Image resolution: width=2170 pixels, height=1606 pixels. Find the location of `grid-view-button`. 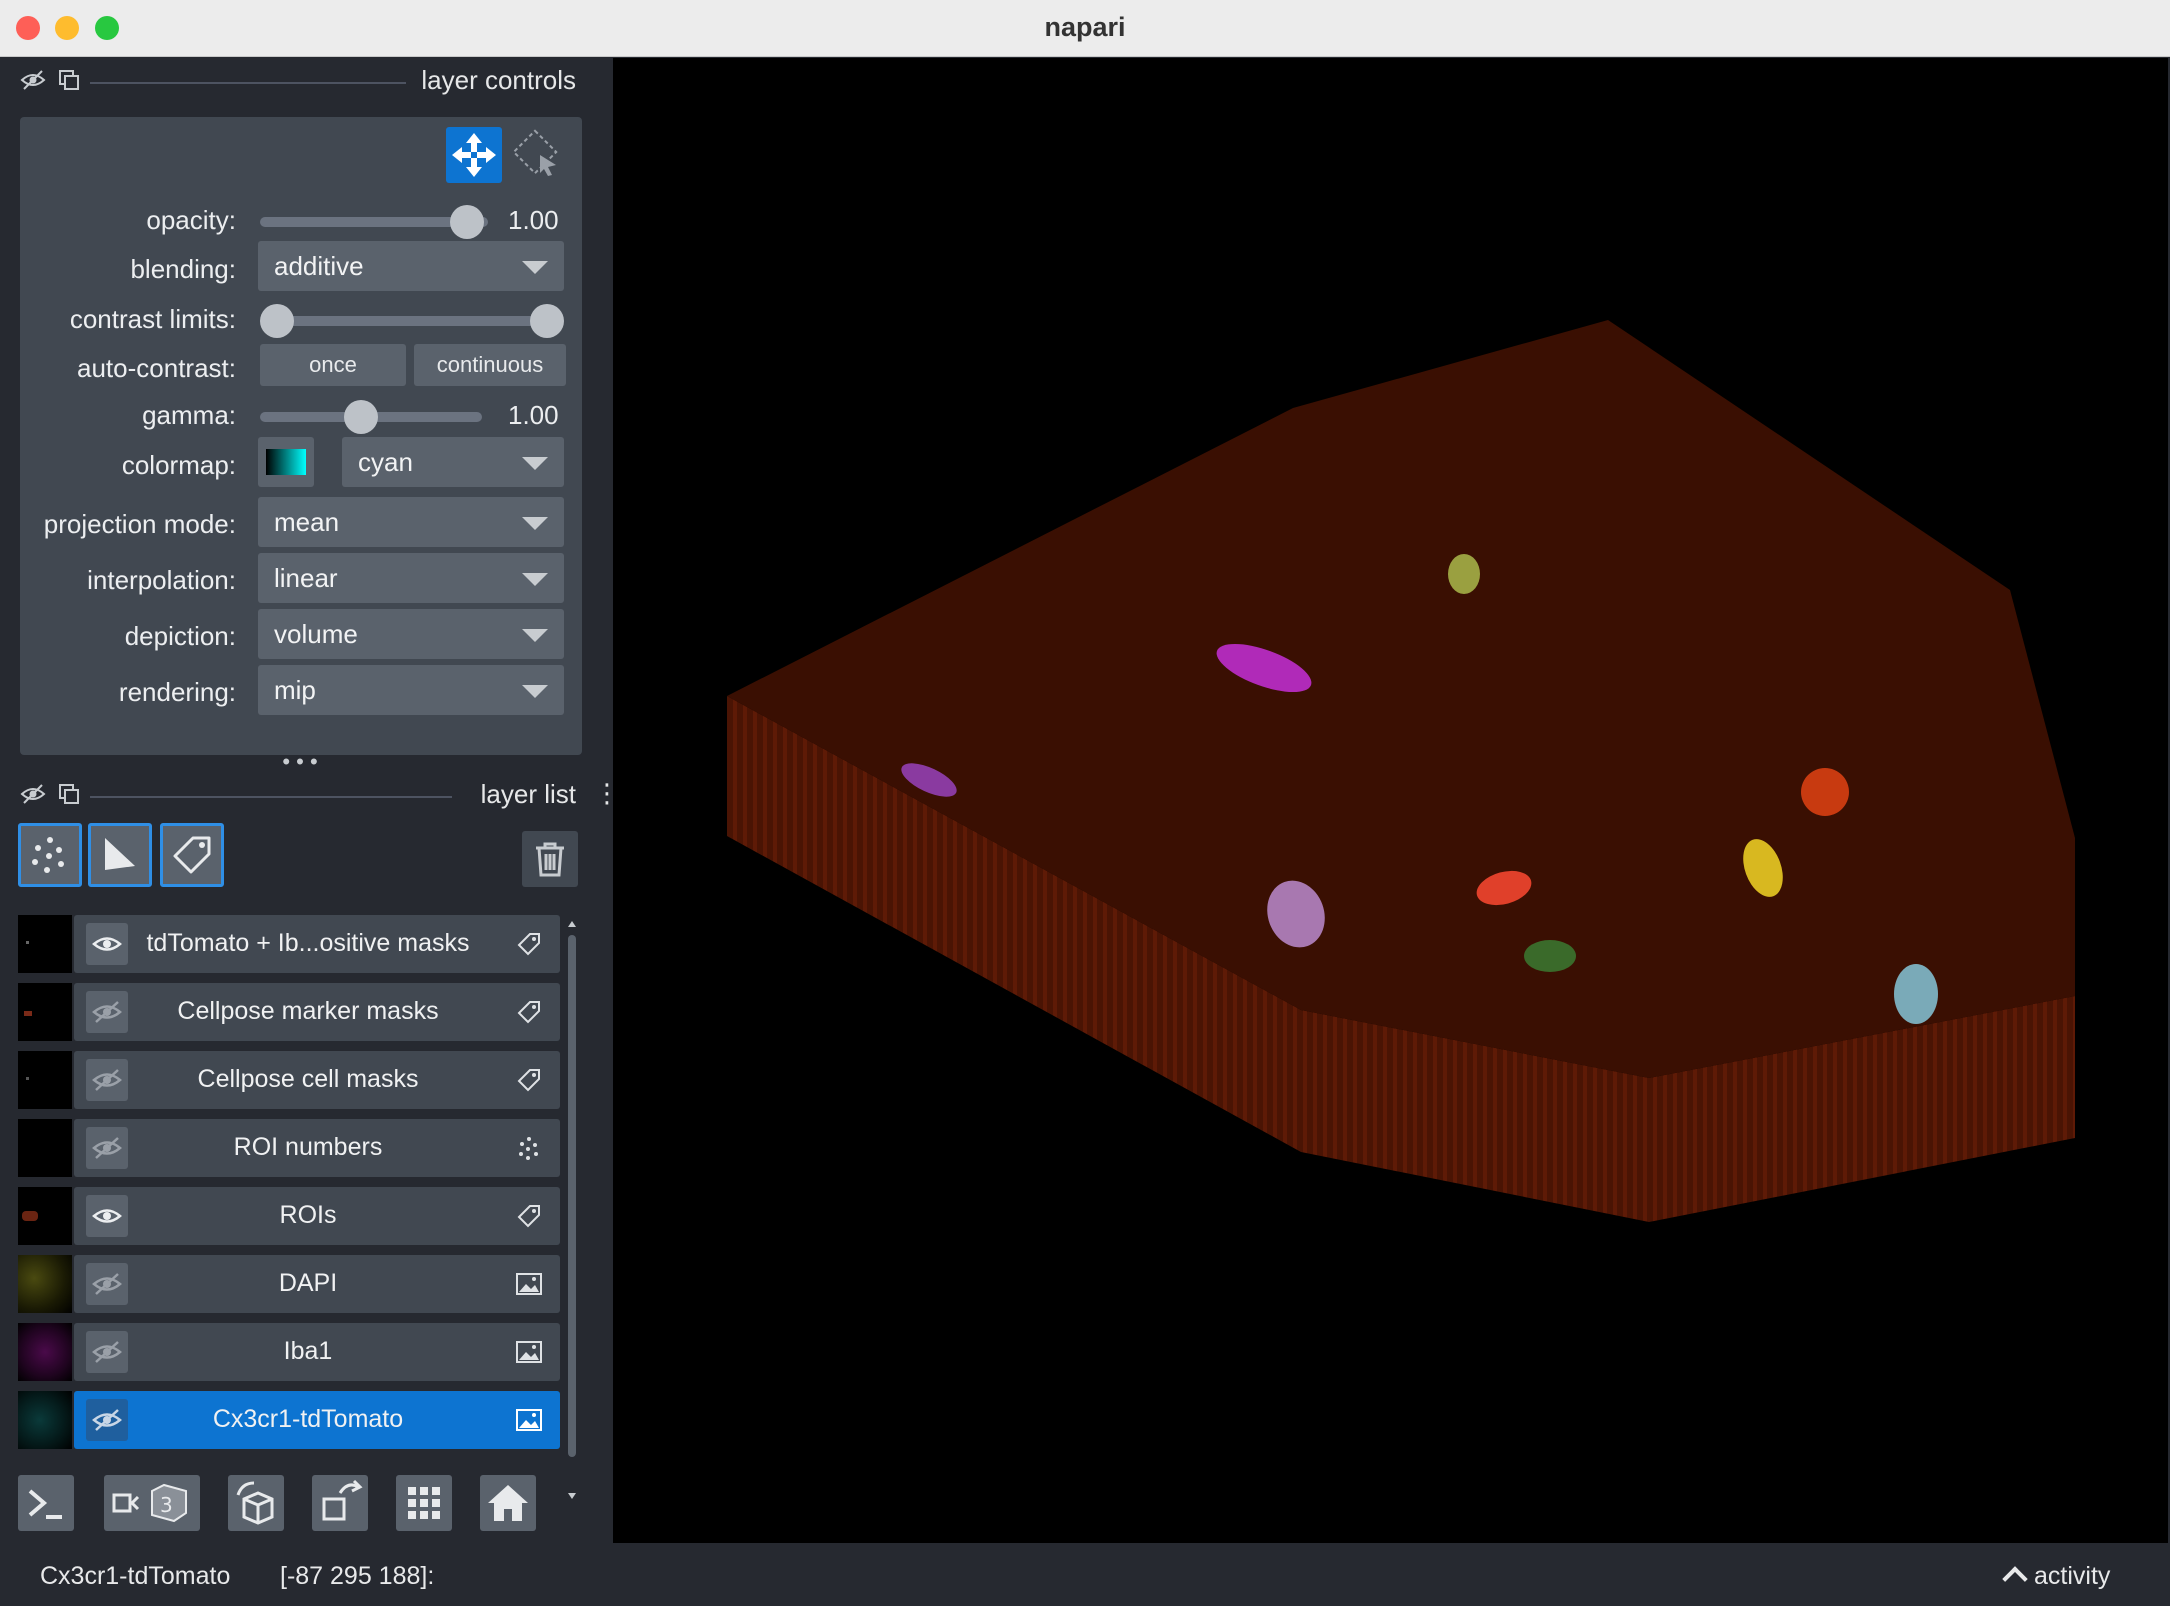

grid-view-button is located at coordinates (424, 1503).